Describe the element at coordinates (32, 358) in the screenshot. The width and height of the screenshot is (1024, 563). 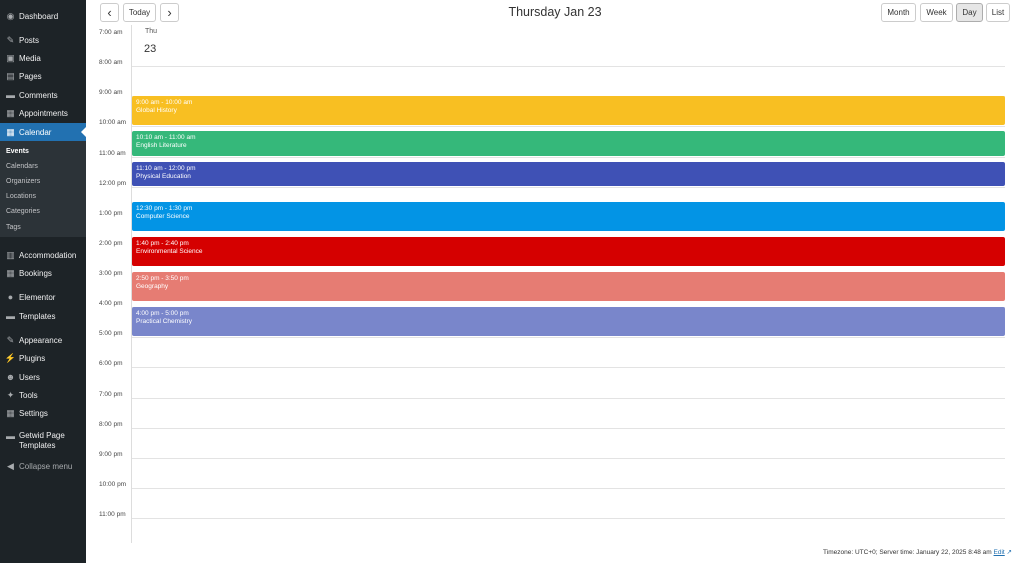
I see `sidebar-item-label: Plugins` at that location.